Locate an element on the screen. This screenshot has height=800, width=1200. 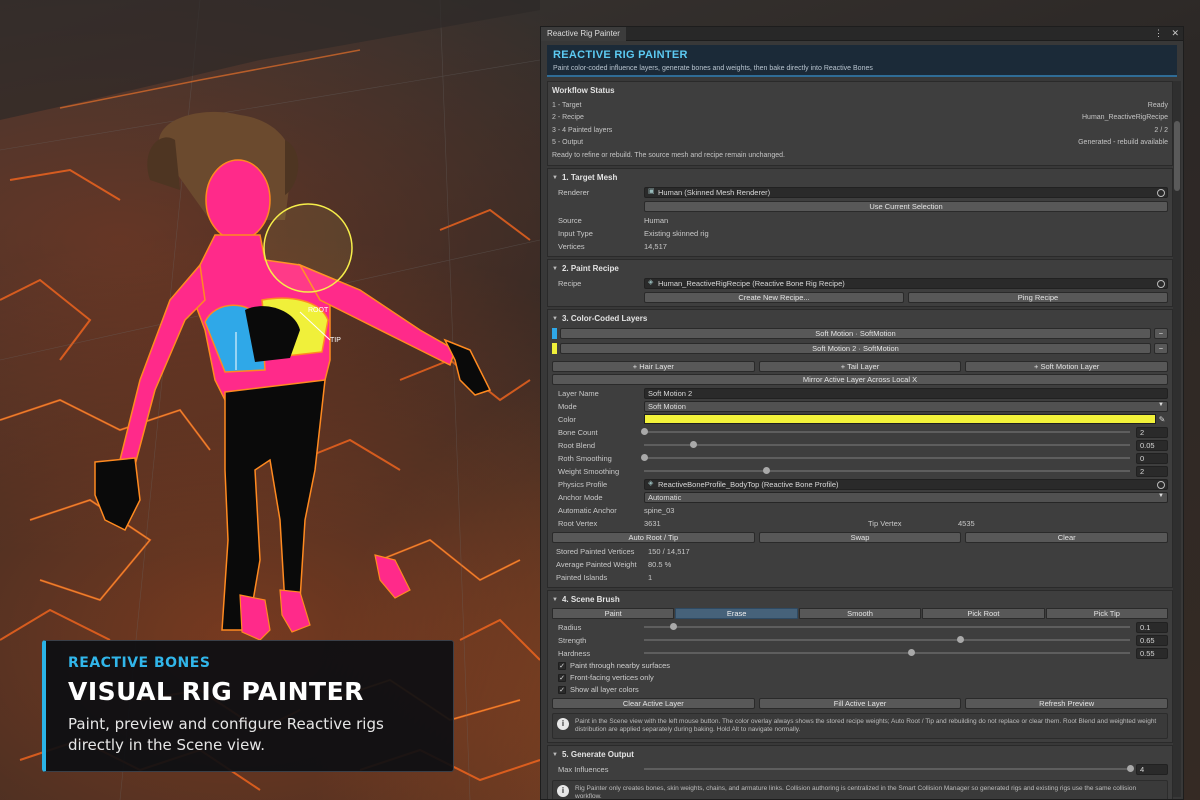
paint-through-checkbox: ✓ Paint through nearby surfaces is located at coordinates (860, 666).